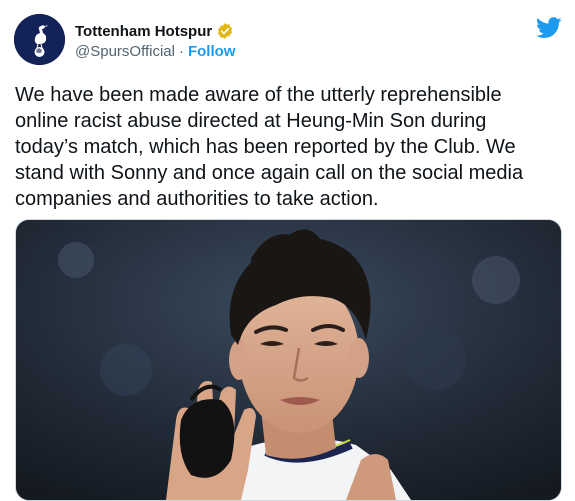  I want to click on account-name-row: Tottenham Hotspur, so click(154, 31).